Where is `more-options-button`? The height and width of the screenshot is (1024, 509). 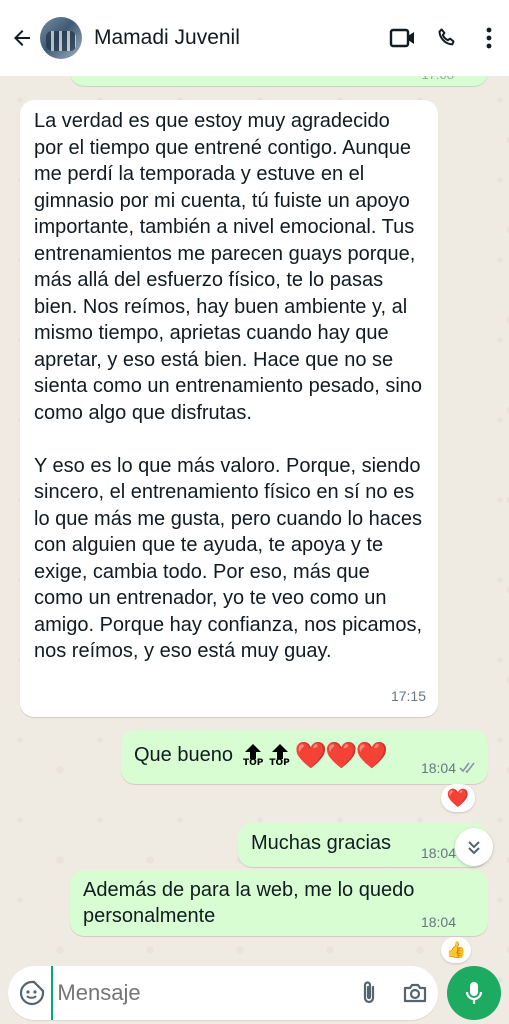 more-options-button is located at coordinates (489, 38).